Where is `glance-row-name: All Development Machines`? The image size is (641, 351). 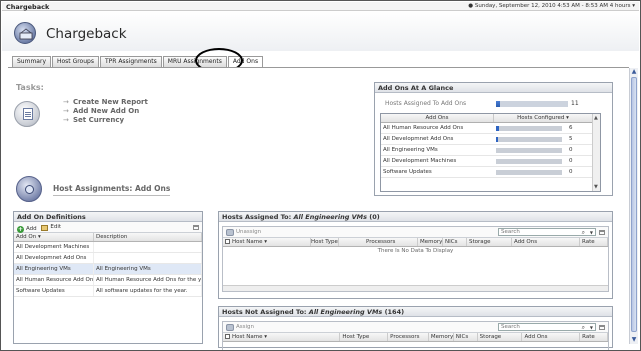 glance-row-name: All Development Machines is located at coordinates (420, 161).